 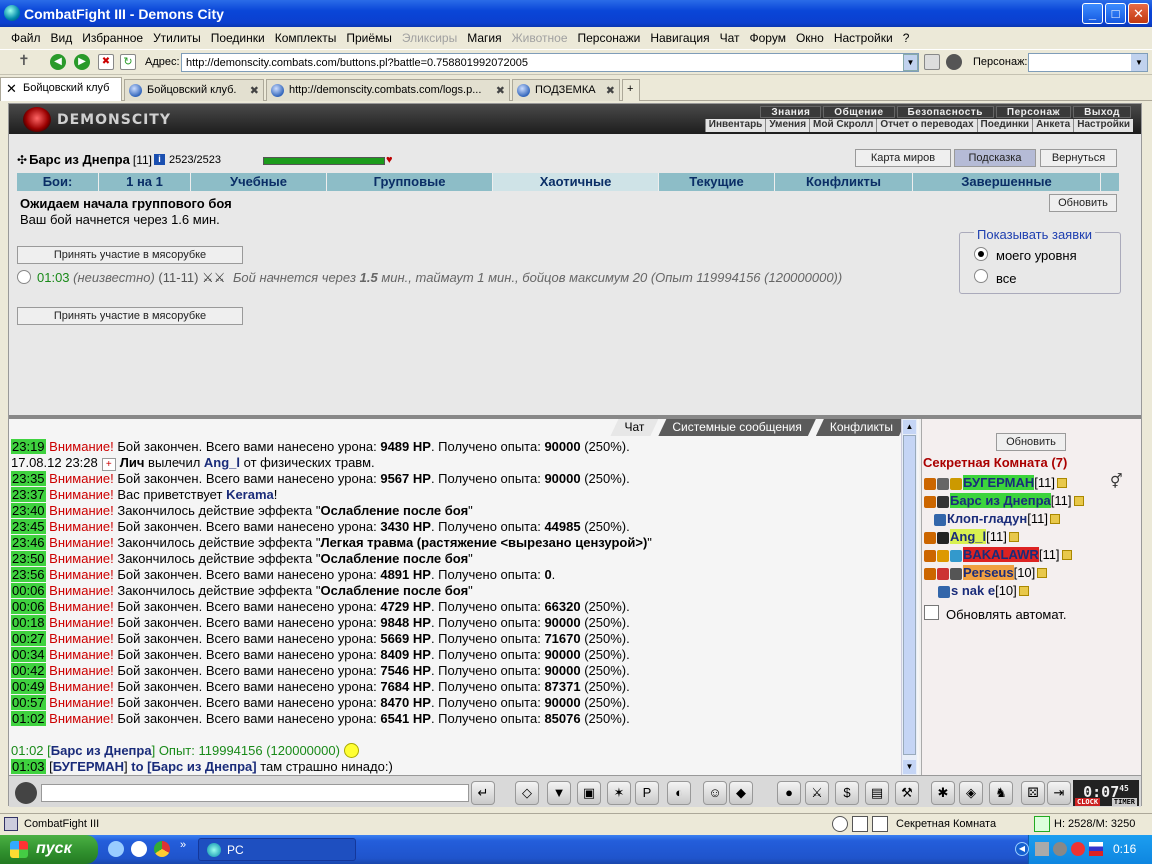 I want to click on menu-item: Чат, so click(x=730, y=38).